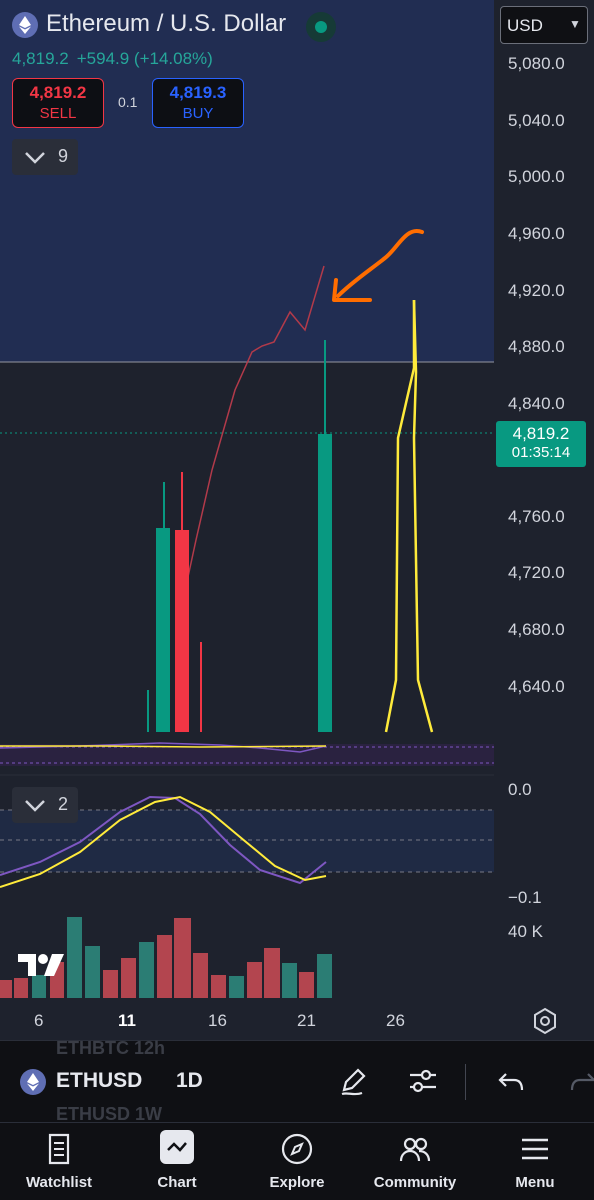 The width and height of the screenshot is (594, 1200). I want to click on current-price-label: 4,819.2 01:35:14, so click(541, 444).